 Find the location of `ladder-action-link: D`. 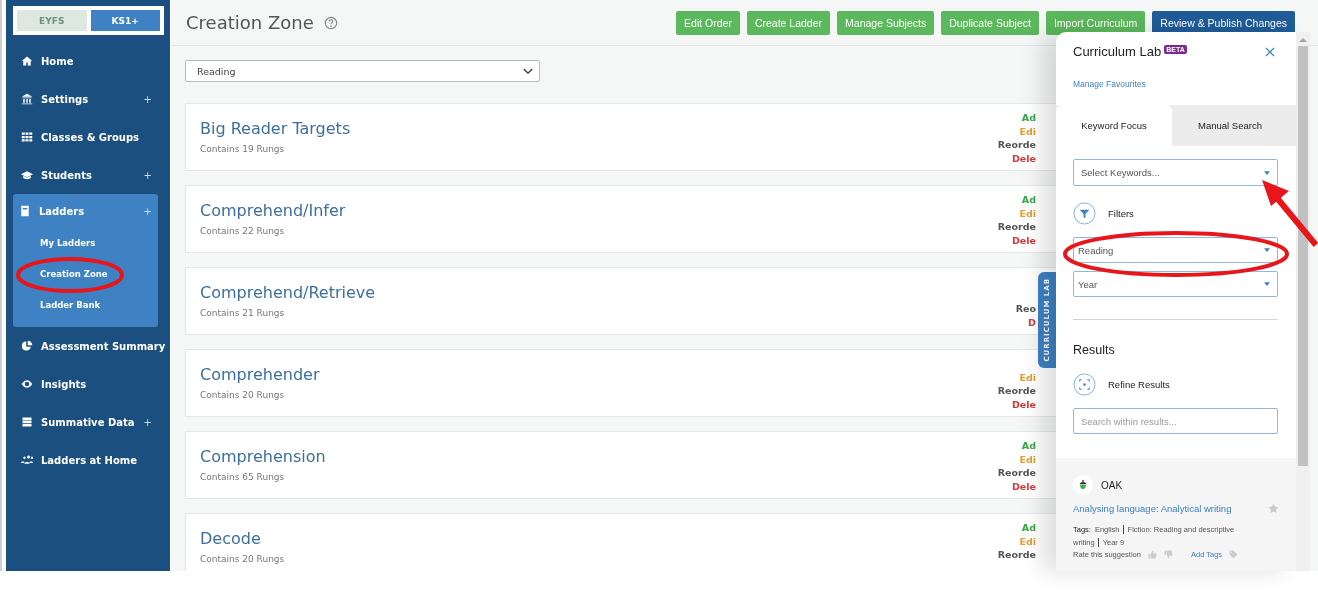

ladder-action-link: D is located at coordinates (1032, 322).